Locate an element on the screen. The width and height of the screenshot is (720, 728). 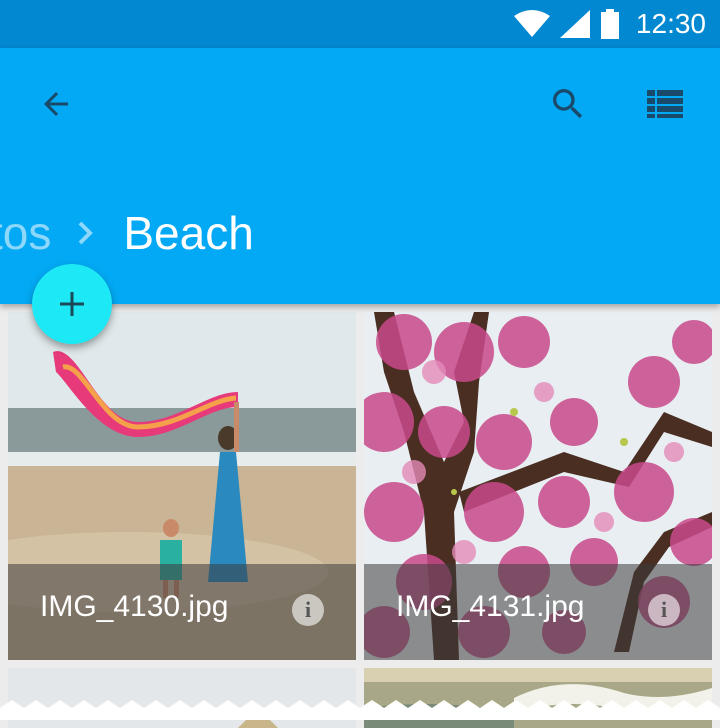
torn-edge is located at coordinates (360, 710).